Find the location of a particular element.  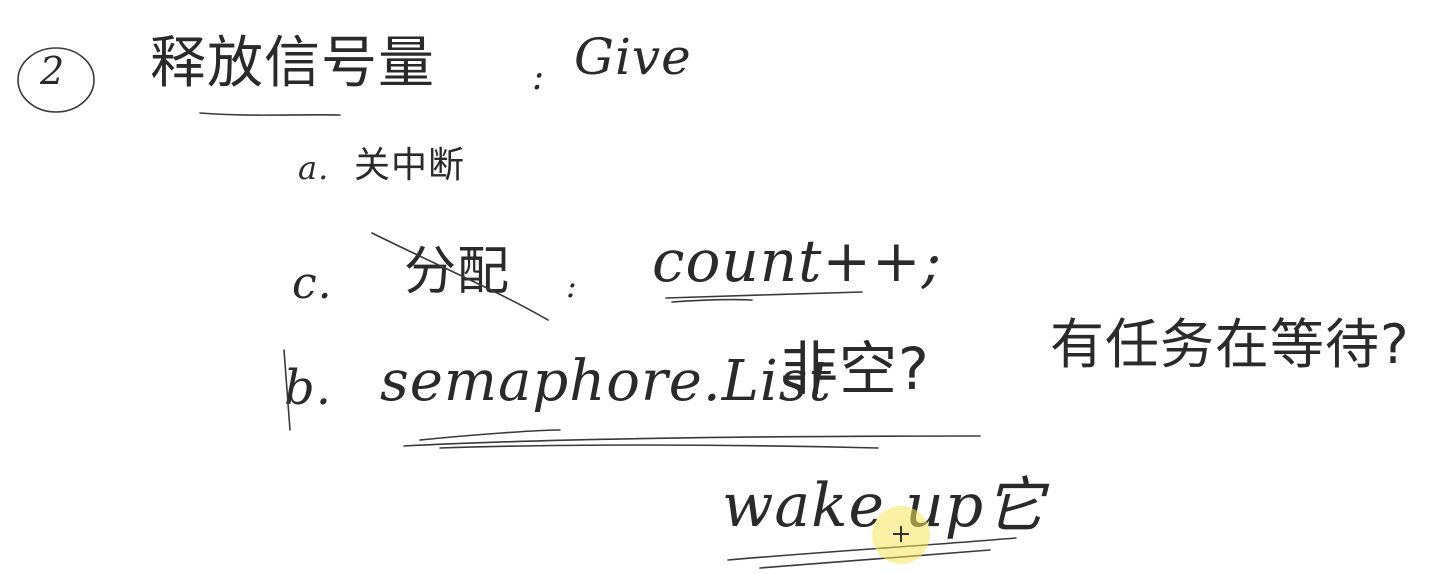

crosshair-cursor-icon is located at coordinates (901, 534).